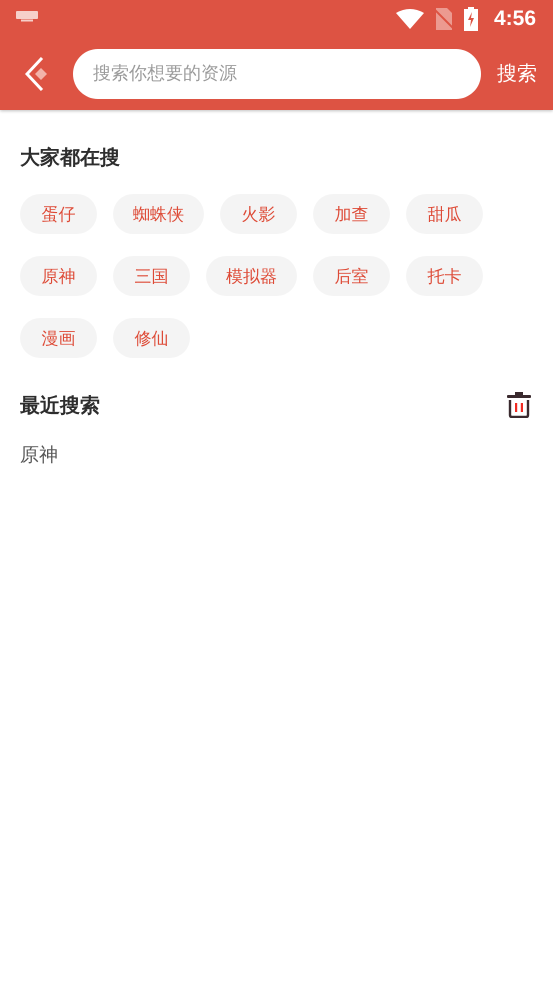 The image size is (553, 983). I want to click on search-tag: 后室, so click(351, 276).